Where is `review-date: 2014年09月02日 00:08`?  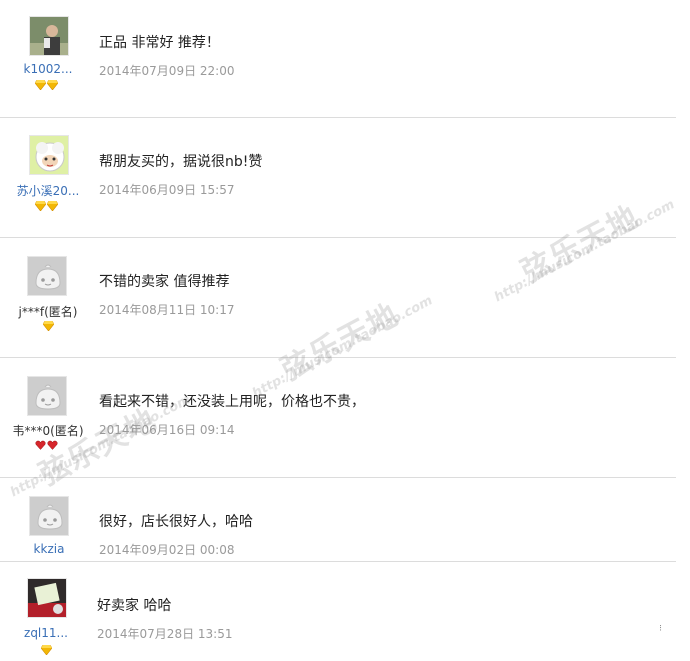 review-date: 2014年09月02日 00:08 is located at coordinates (167, 550).